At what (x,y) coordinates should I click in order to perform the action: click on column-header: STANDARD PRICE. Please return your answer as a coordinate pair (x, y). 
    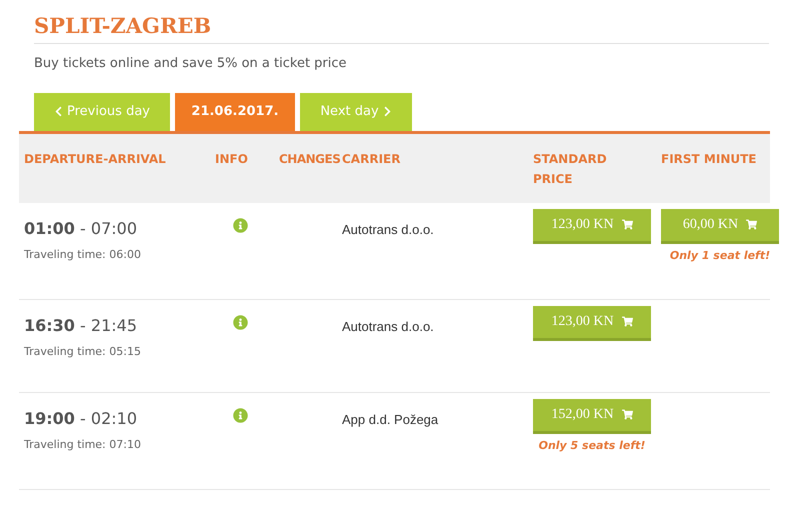
    Looking at the image, I should click on (570, 169).